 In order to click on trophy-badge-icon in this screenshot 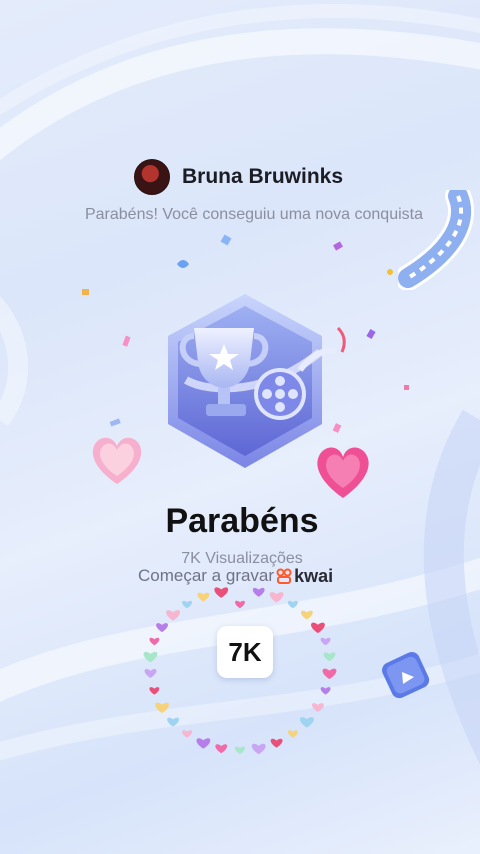, I will do `click(253, 381)`.